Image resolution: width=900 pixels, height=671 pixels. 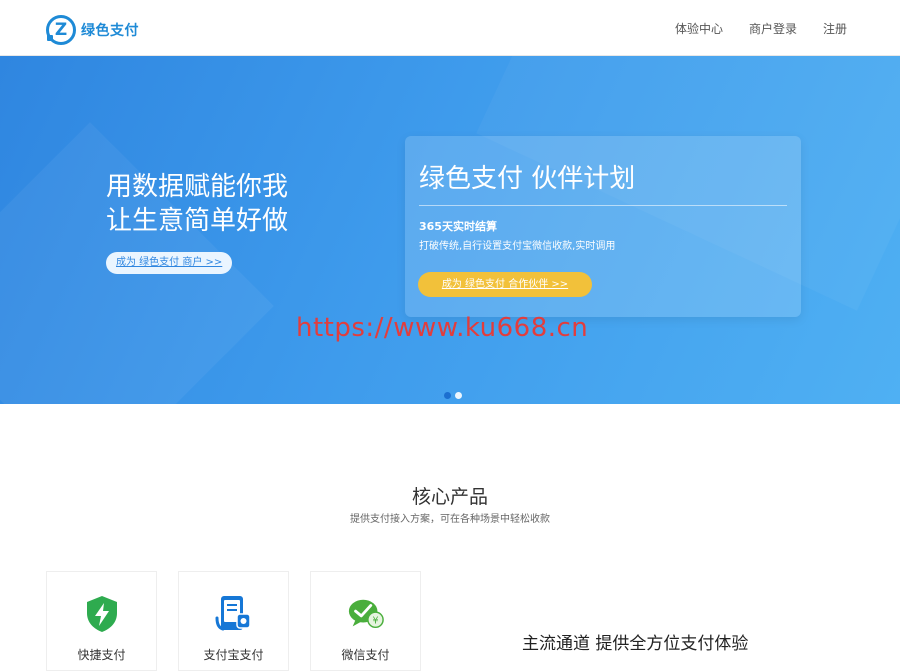 I want to click on product-label: 微信支付, so click(x=365, y=655).